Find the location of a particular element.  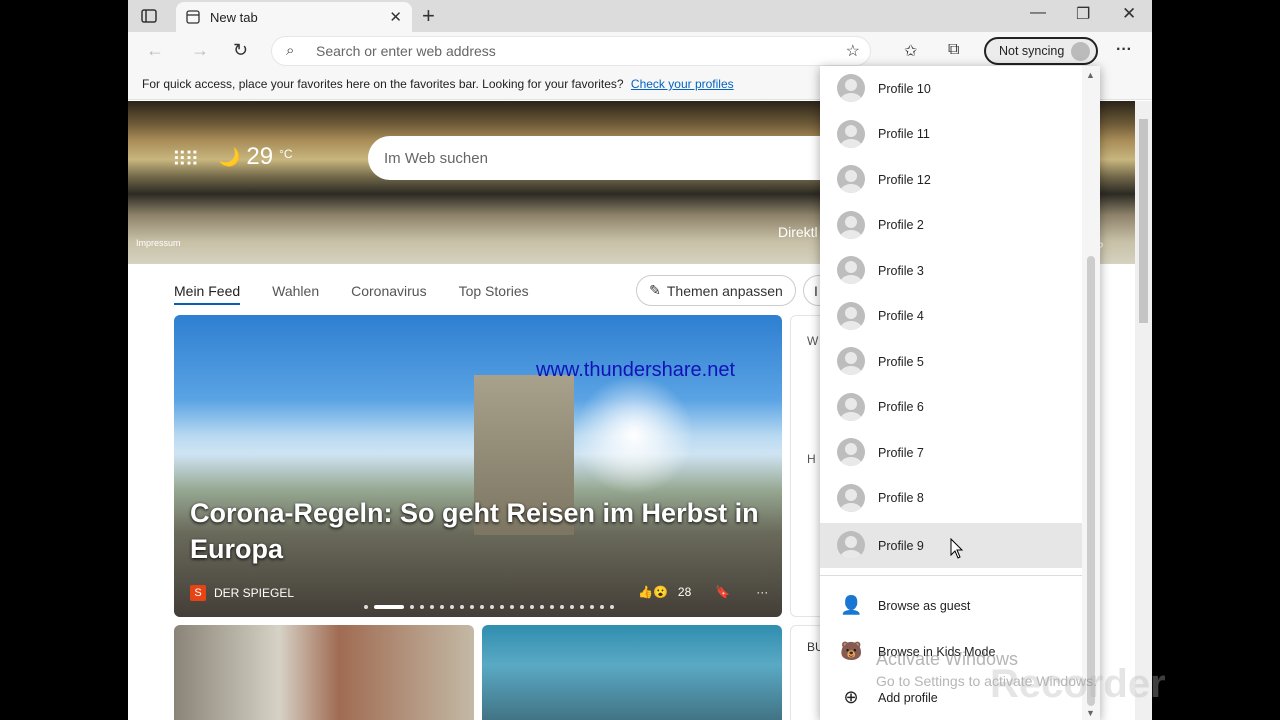

favorites-icon: ✩ is located at coordinates (910, 51).